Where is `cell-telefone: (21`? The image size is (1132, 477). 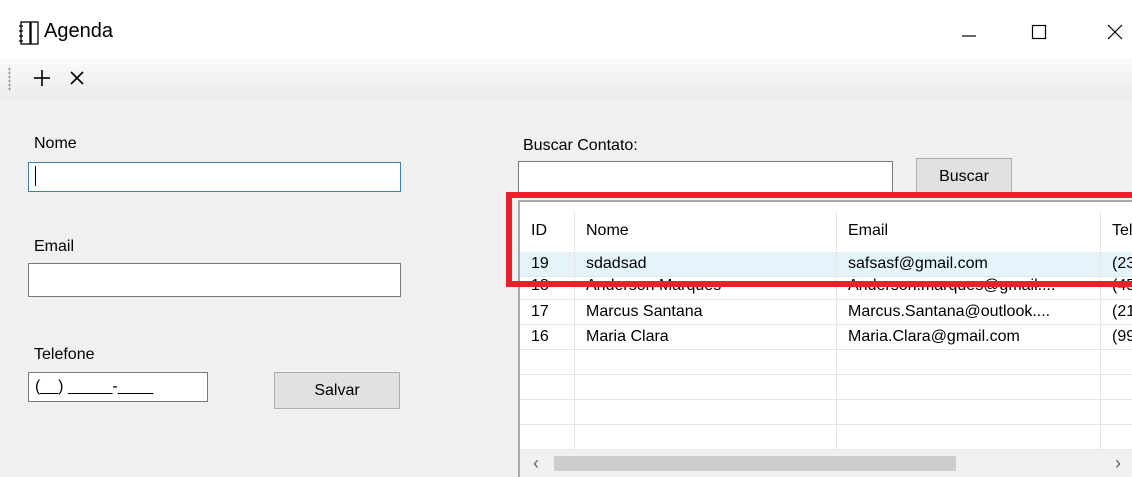
cell-telefone: (21 is located at coordinates (1116, 312).